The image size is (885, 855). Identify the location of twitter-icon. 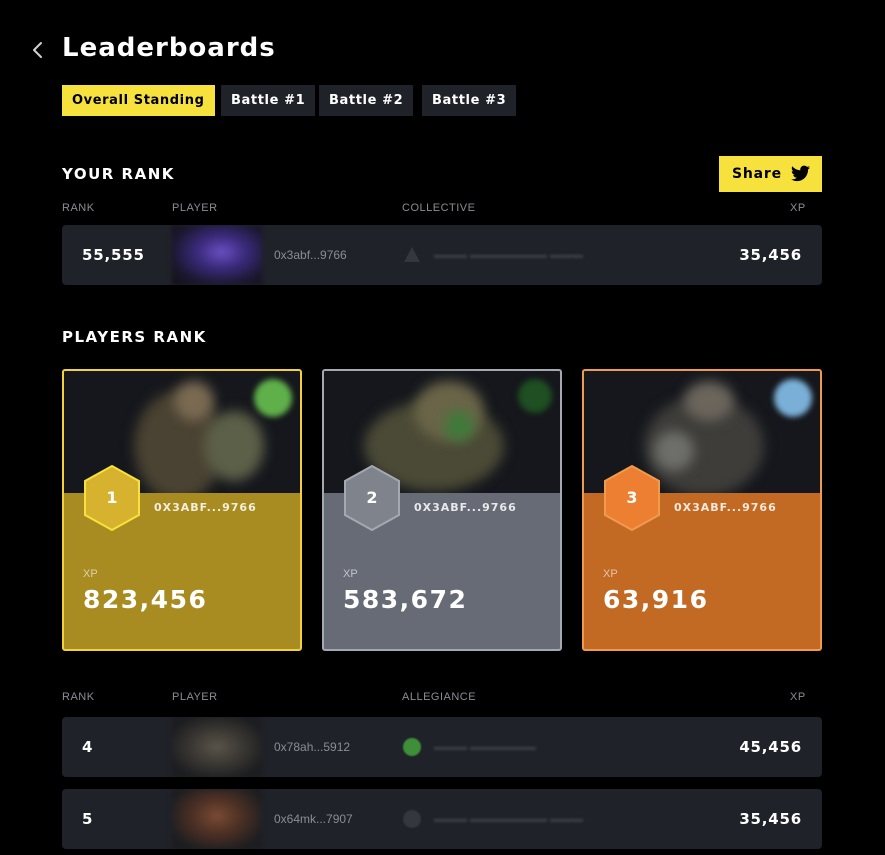
(800, 173).